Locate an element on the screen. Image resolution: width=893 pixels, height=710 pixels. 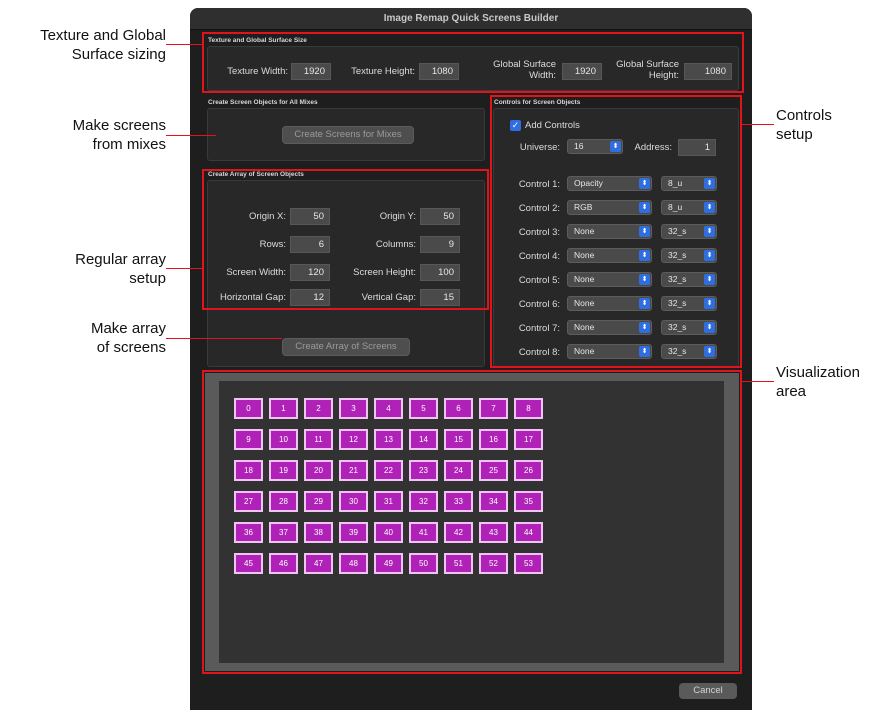
screen-cell: 28 is located at coordinates (283, 501).